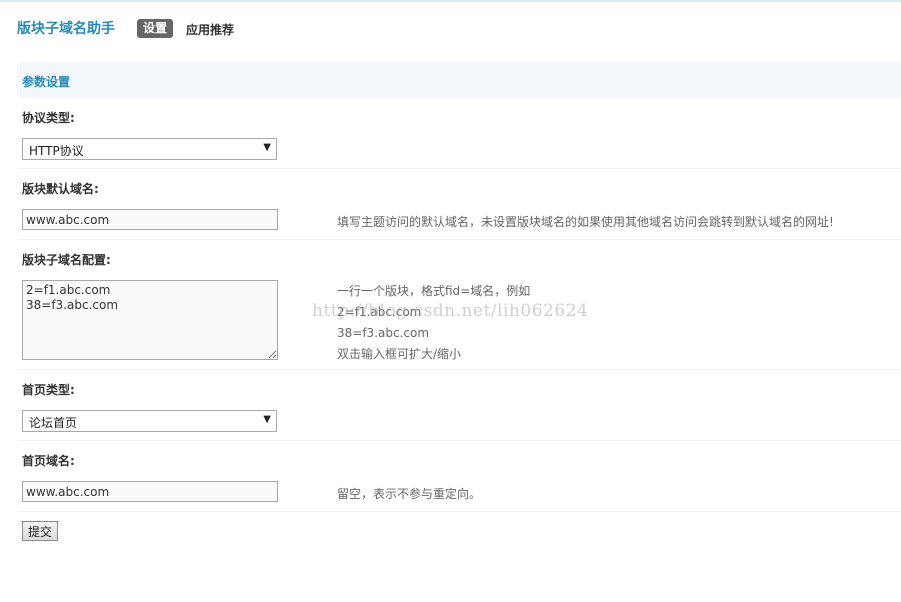 The width and height of the screenshot is (901, 602). What do you see at coordinates (434, 291) in the screenshot?
I see `help-line: 一行一个版块，格式fid=域名，例如` at bounding box center [434, 291].